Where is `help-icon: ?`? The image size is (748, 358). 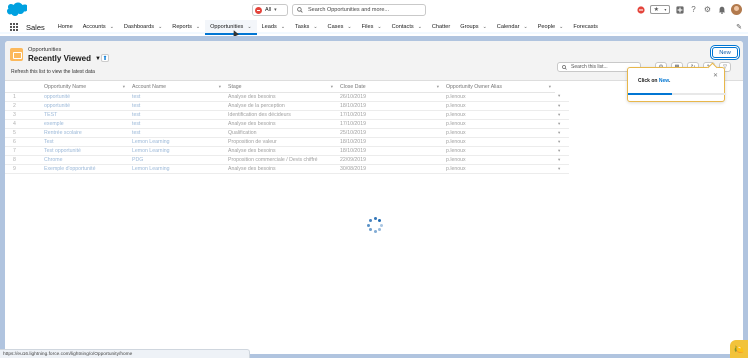
help-icon: ? is located at coordinates (693, 9).